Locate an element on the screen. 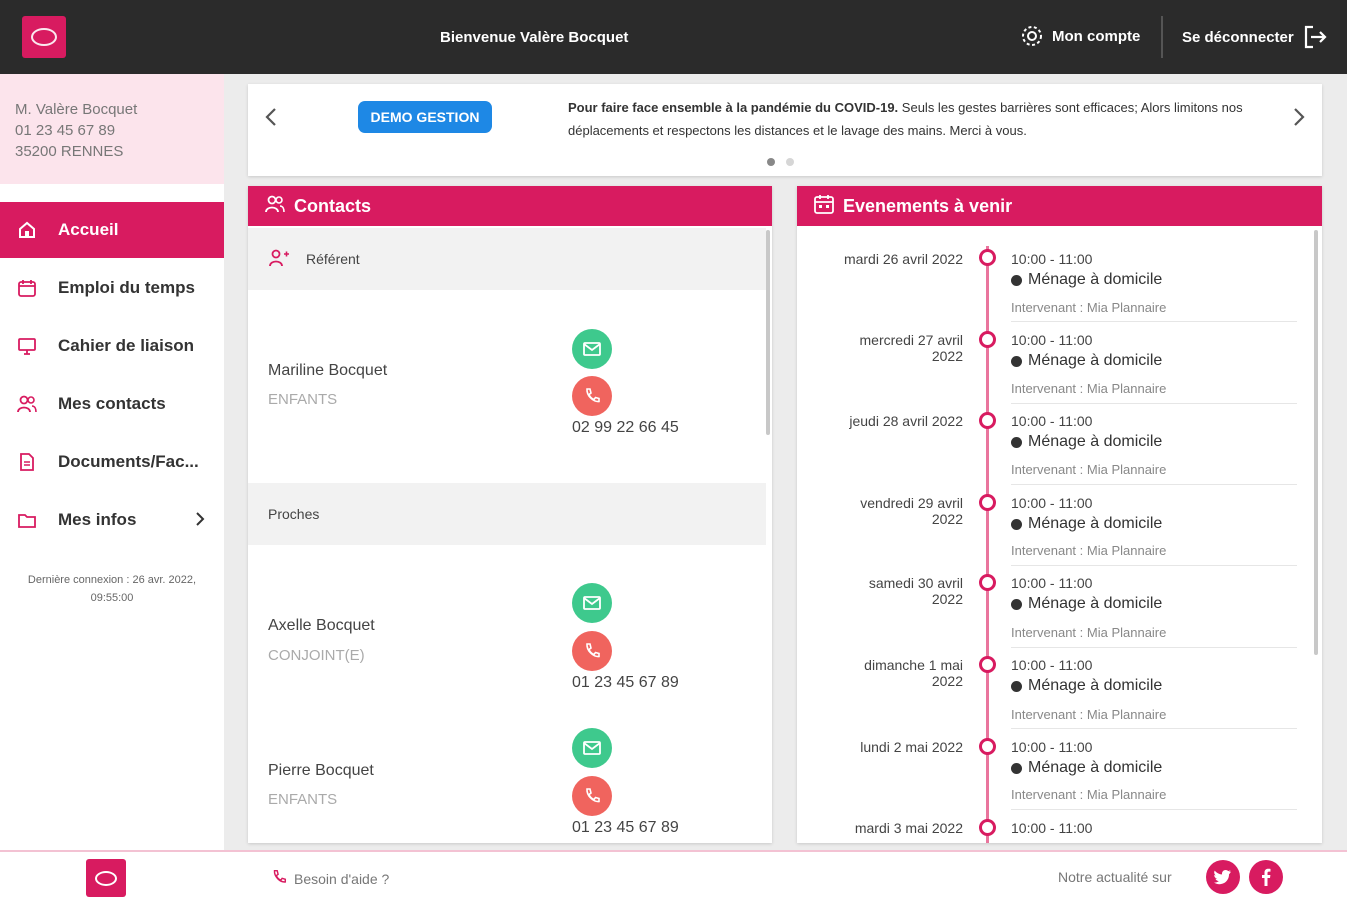 The image size is (1347, 900). event-date: dimanche 1 mai 2022 is located at coordinates (885, 673).